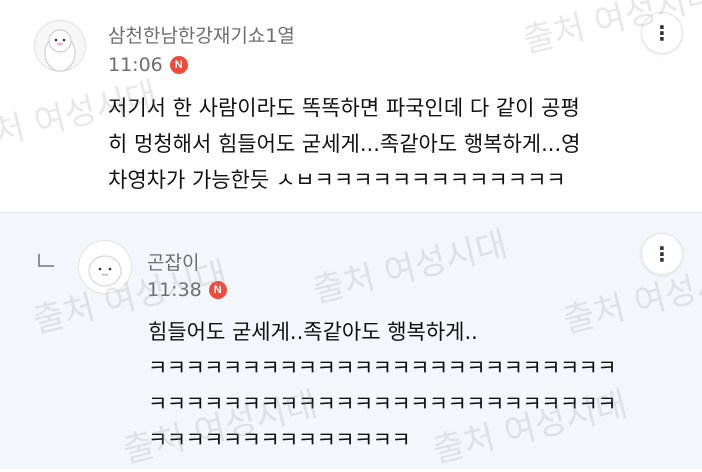 The height and width of the screenshot is (472, 702). I want to click on comment-line: 힘들어도 굳세게..족같아도 행복하게.., so click(313, 332).